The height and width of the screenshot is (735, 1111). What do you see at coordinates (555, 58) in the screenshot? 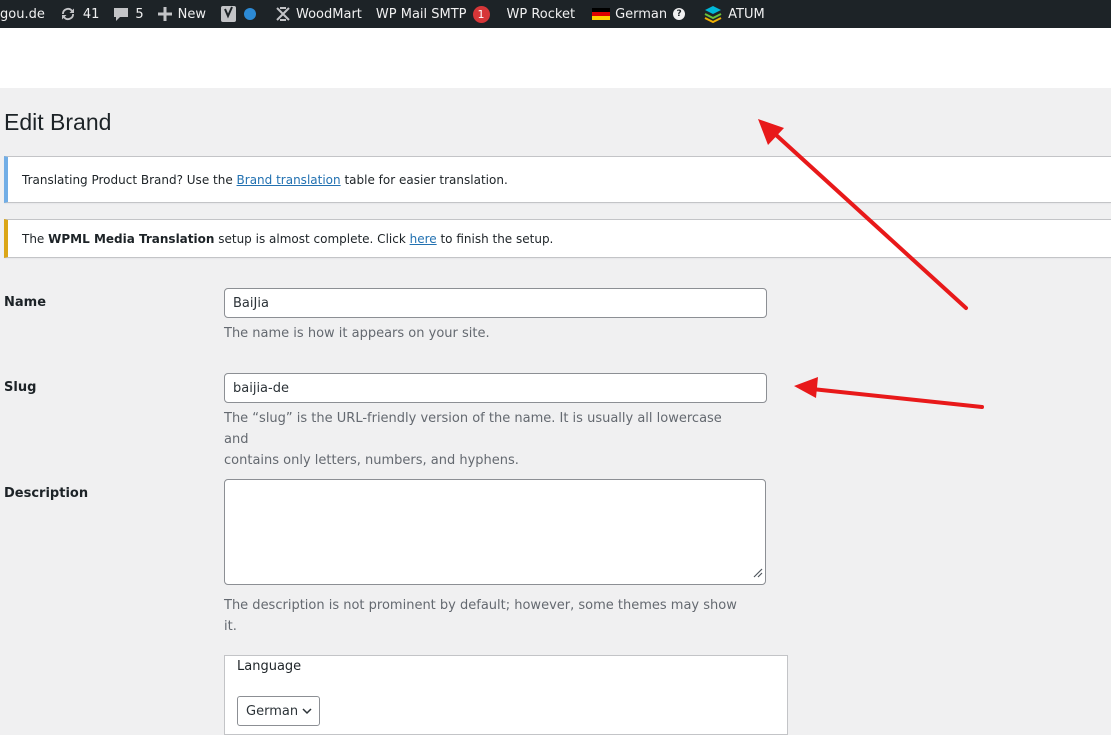
I see `header-band` at bounding box center [555, 58].